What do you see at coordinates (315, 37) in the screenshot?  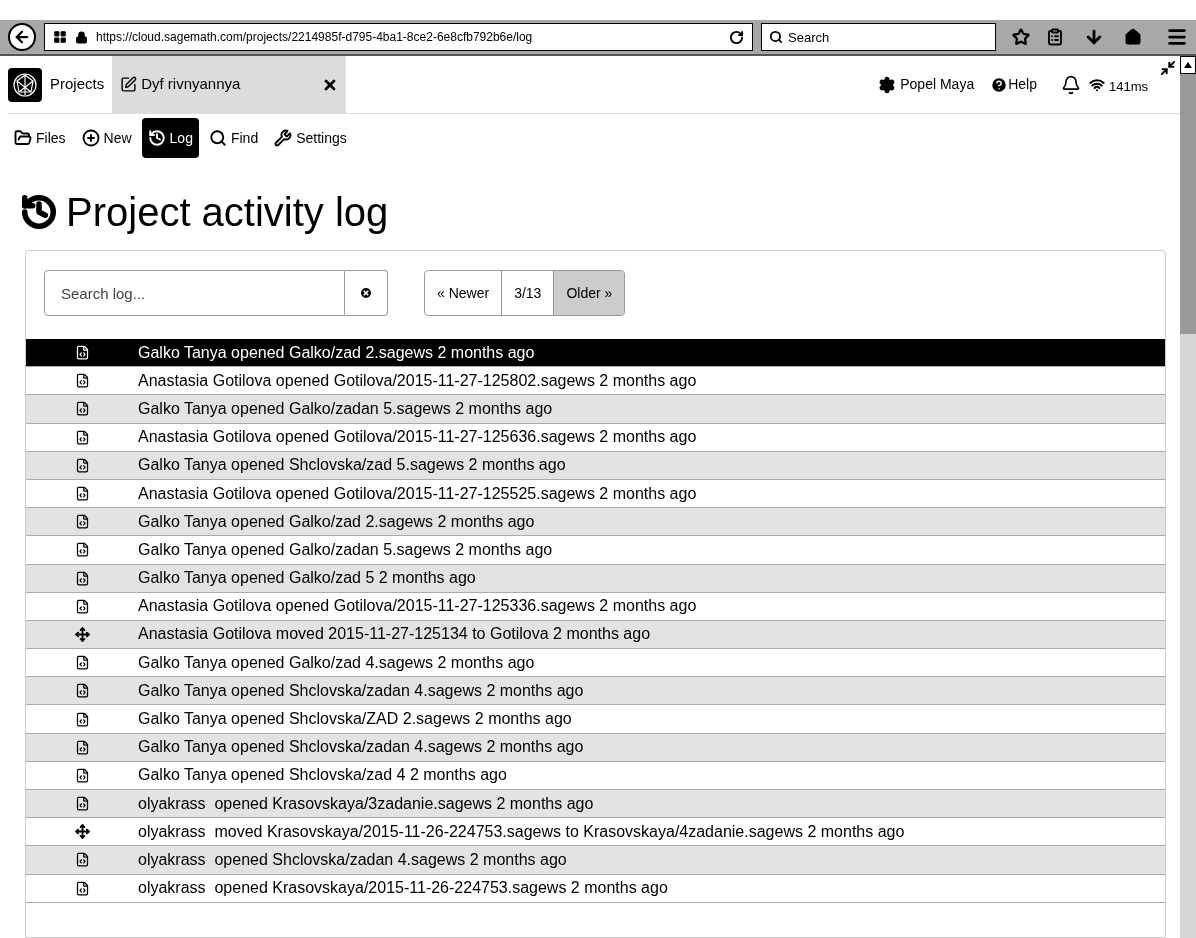 I see `url-text: https://cloud.sagemath.com/projects/2214985f-d795-4ba1-8ce2-6e8cfb792b6e/log` at bounding box center [315, 37].